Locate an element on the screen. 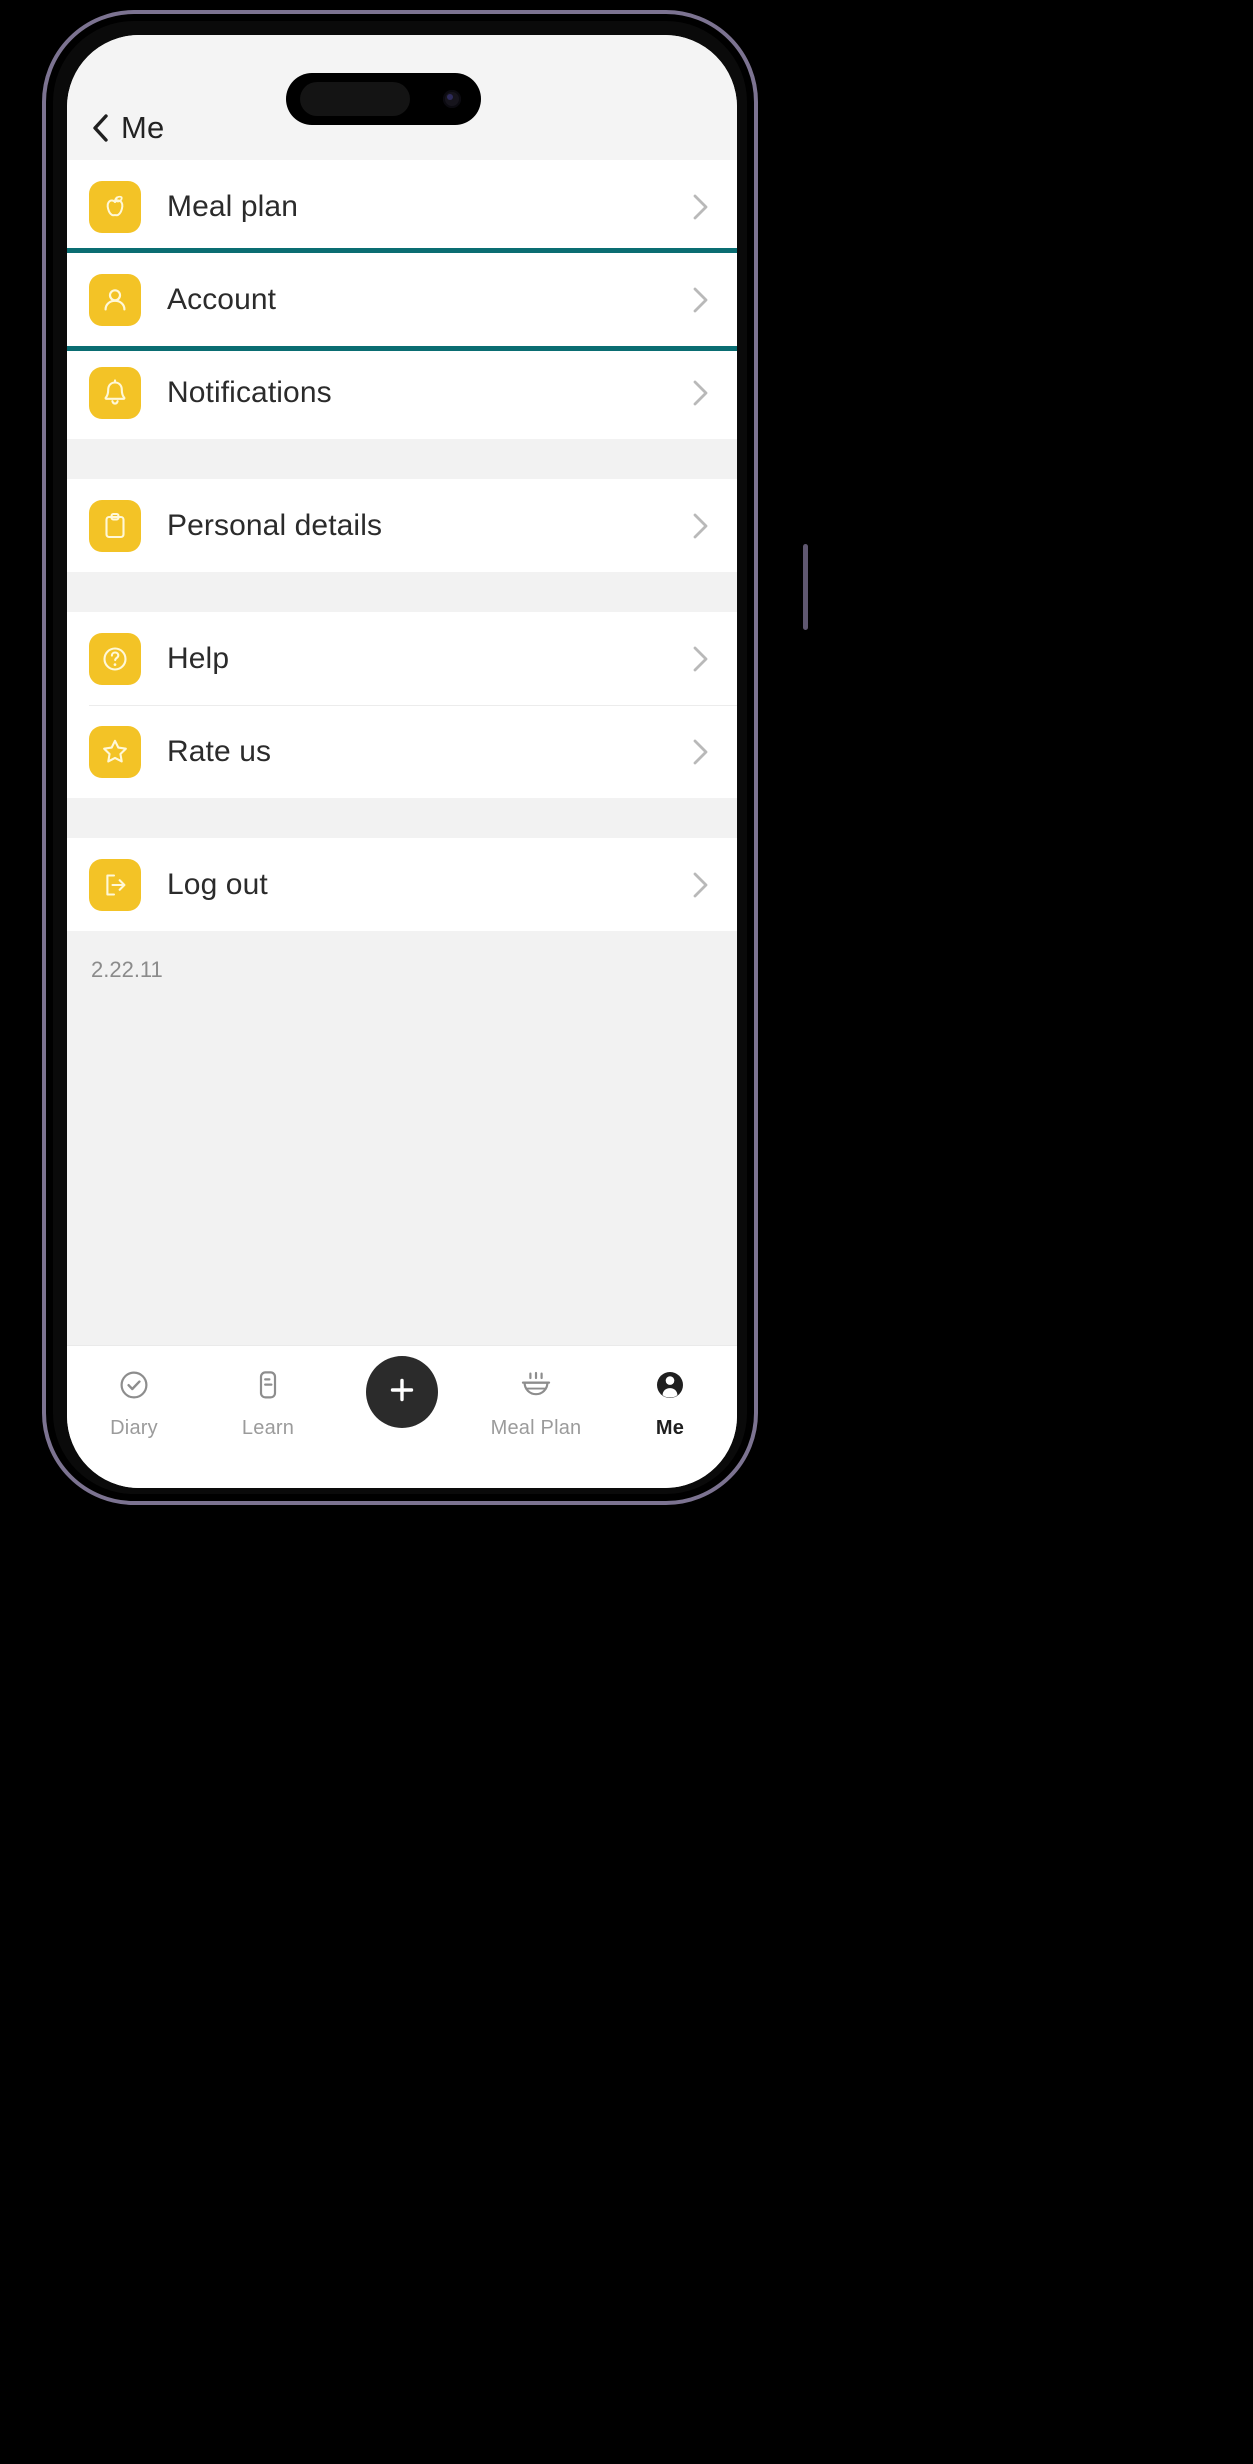 This screenshot has height=2464, width=1253. settings-row-rate-us: Rate us is located at coordinates (402, 751).